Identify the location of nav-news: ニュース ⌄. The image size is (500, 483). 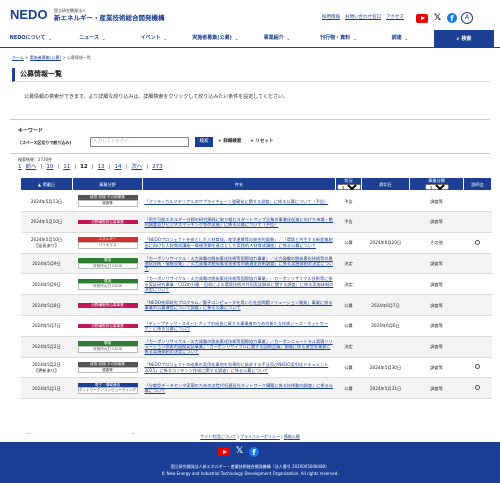
(93, 38).